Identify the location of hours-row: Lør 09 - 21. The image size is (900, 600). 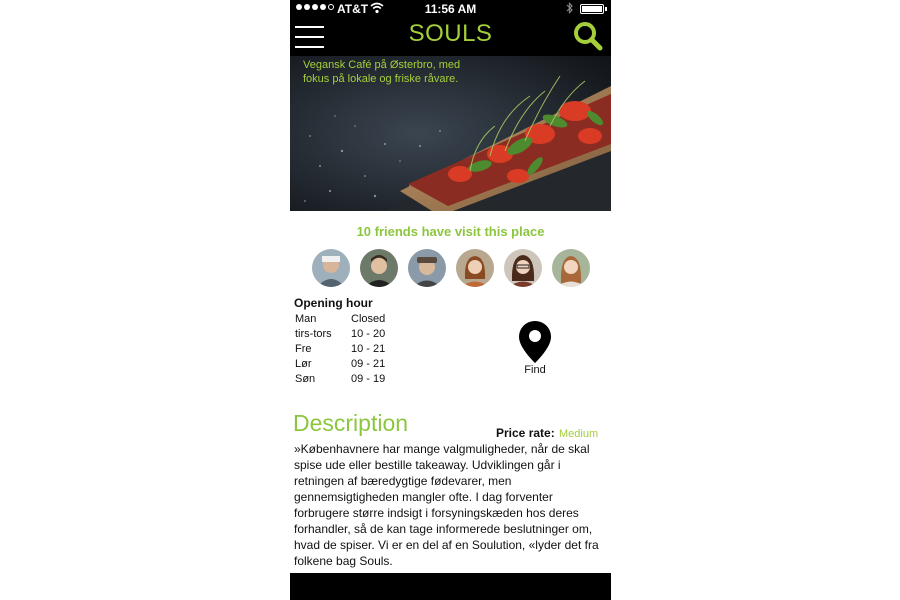
(340, 365).